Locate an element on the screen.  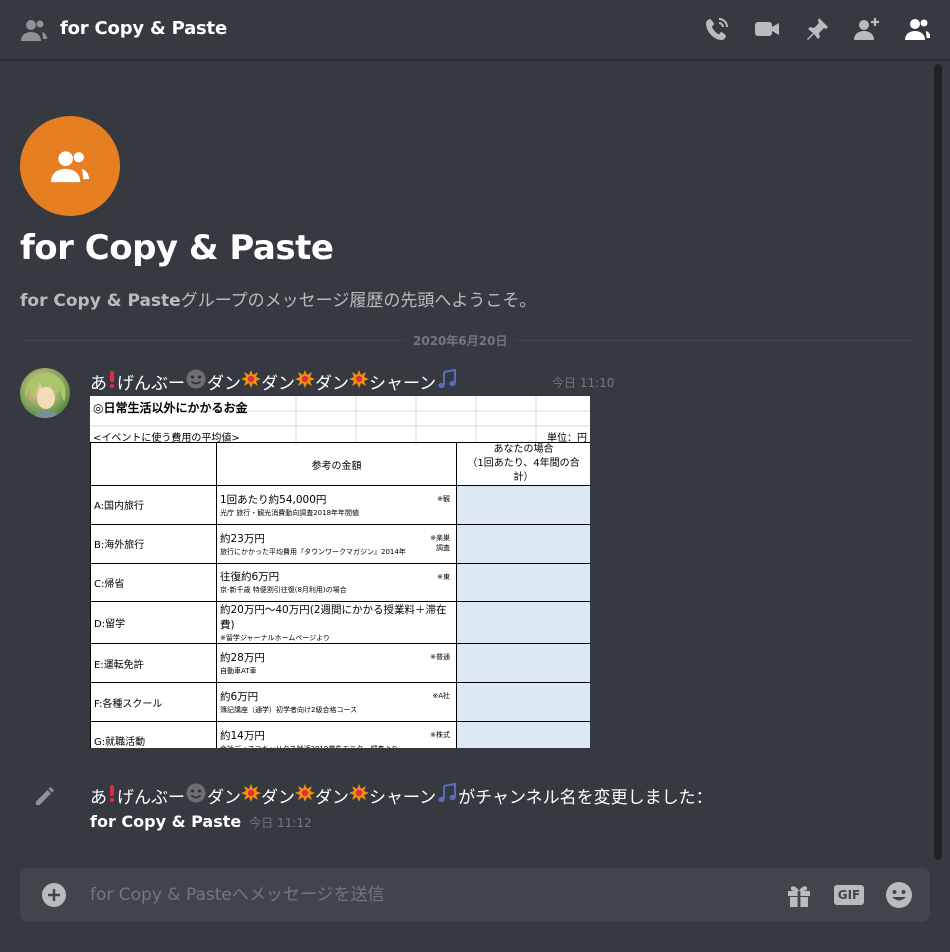
amount-source: 簿記講座（通学）初学者向け2級合格コース is located at coordinates (289, 710).